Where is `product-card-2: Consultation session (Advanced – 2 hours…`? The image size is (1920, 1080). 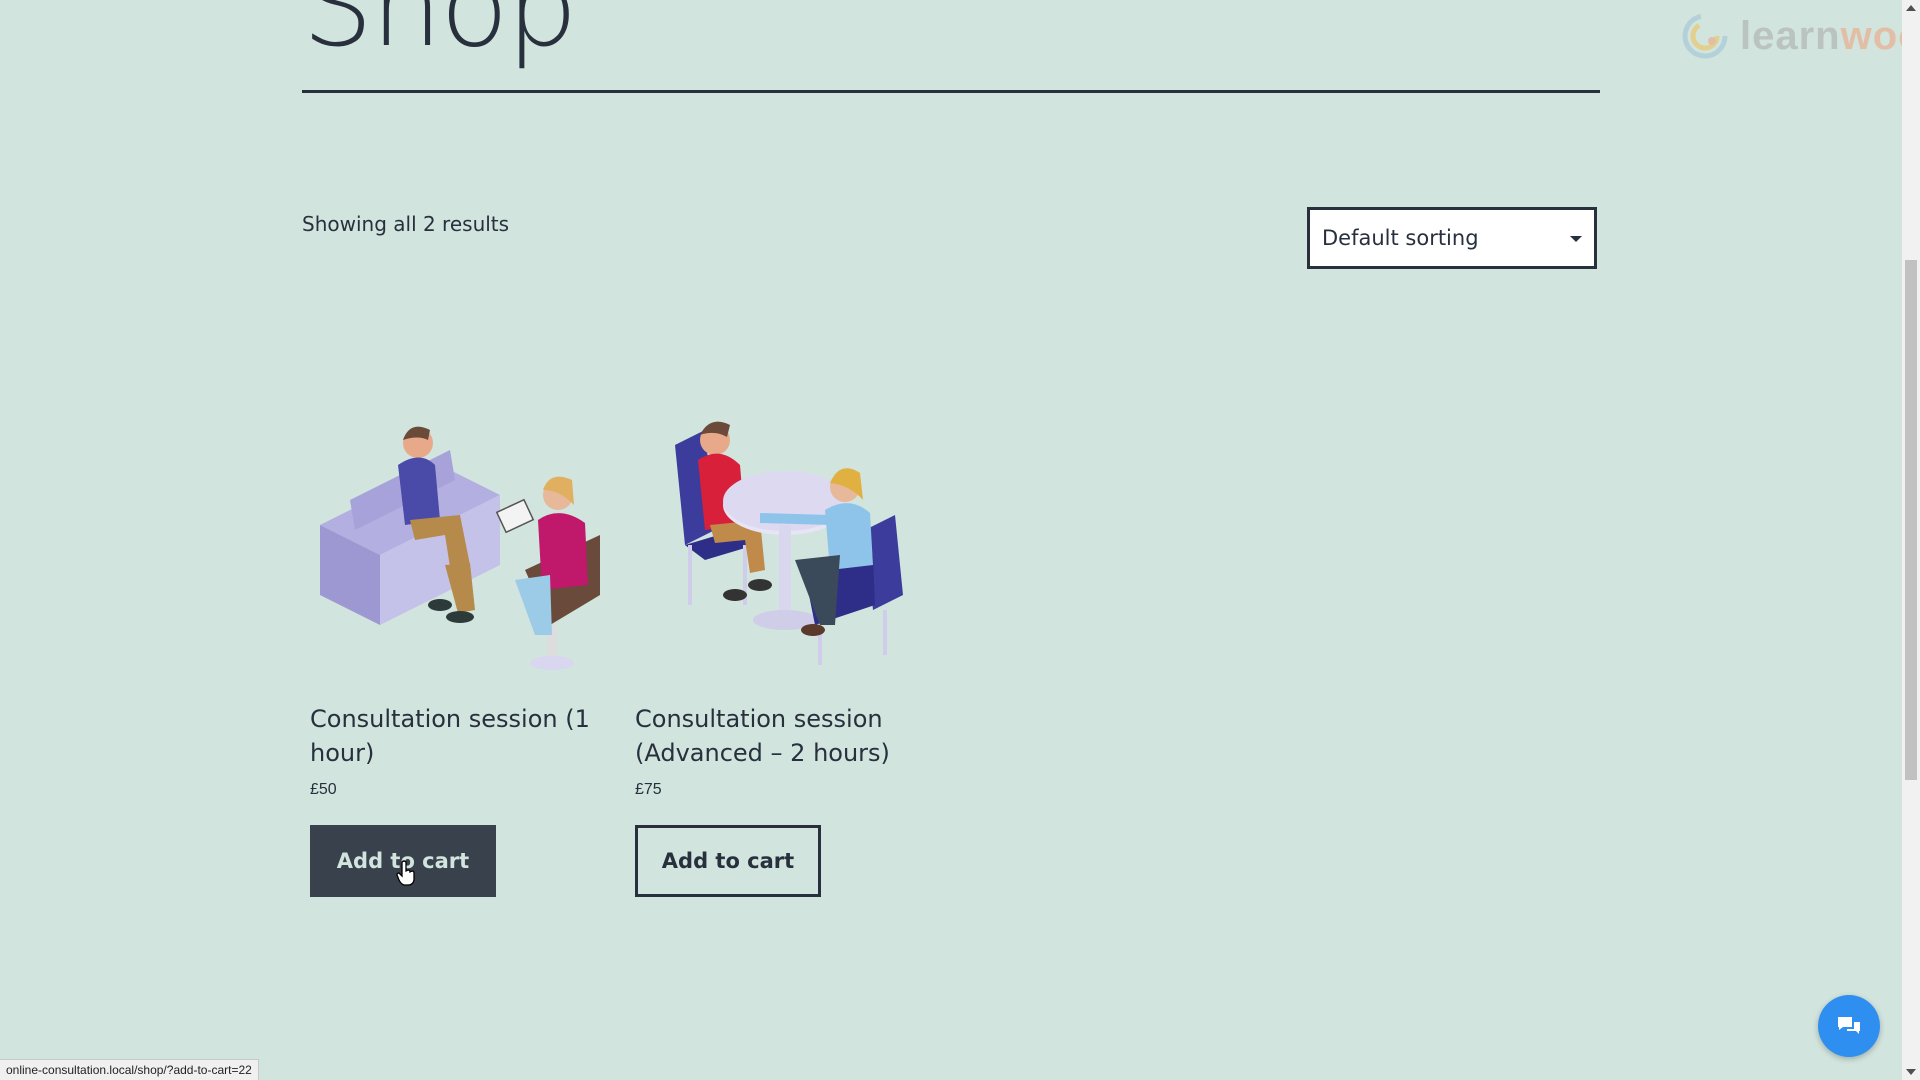 product-card-2: Consultation session (Advanced – 2 hours… is located at coordinates (785, 646).